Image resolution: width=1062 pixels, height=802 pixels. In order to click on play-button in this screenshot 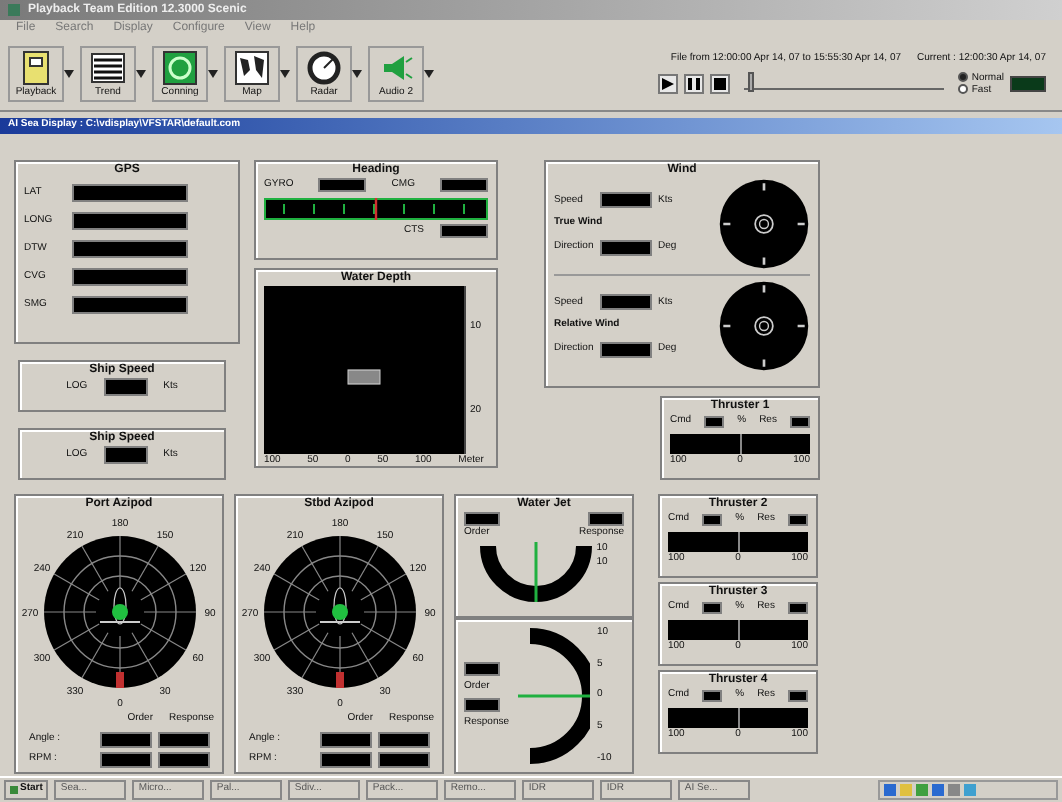, I will do `click(667, 83)`.